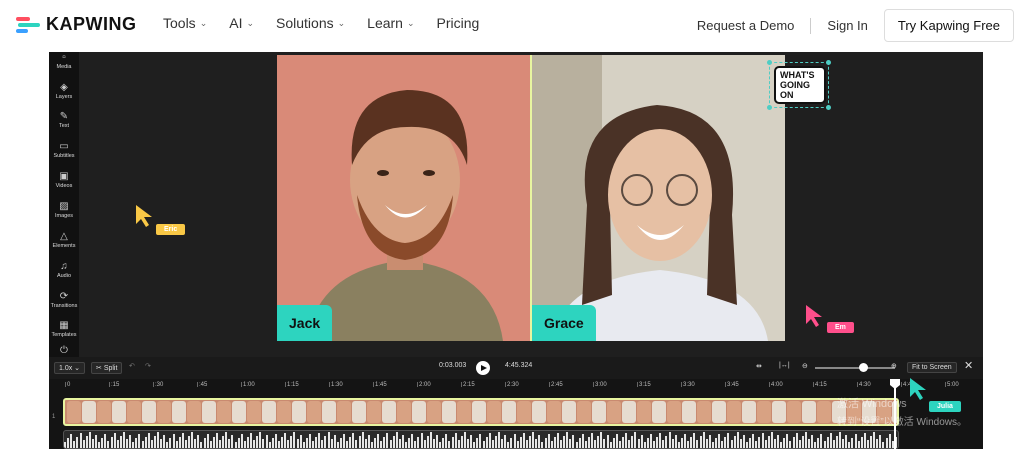 This screenshot has width=1024, height=449. I want to click on nav-solutions: Solutions ⌄, so click(310, 23).